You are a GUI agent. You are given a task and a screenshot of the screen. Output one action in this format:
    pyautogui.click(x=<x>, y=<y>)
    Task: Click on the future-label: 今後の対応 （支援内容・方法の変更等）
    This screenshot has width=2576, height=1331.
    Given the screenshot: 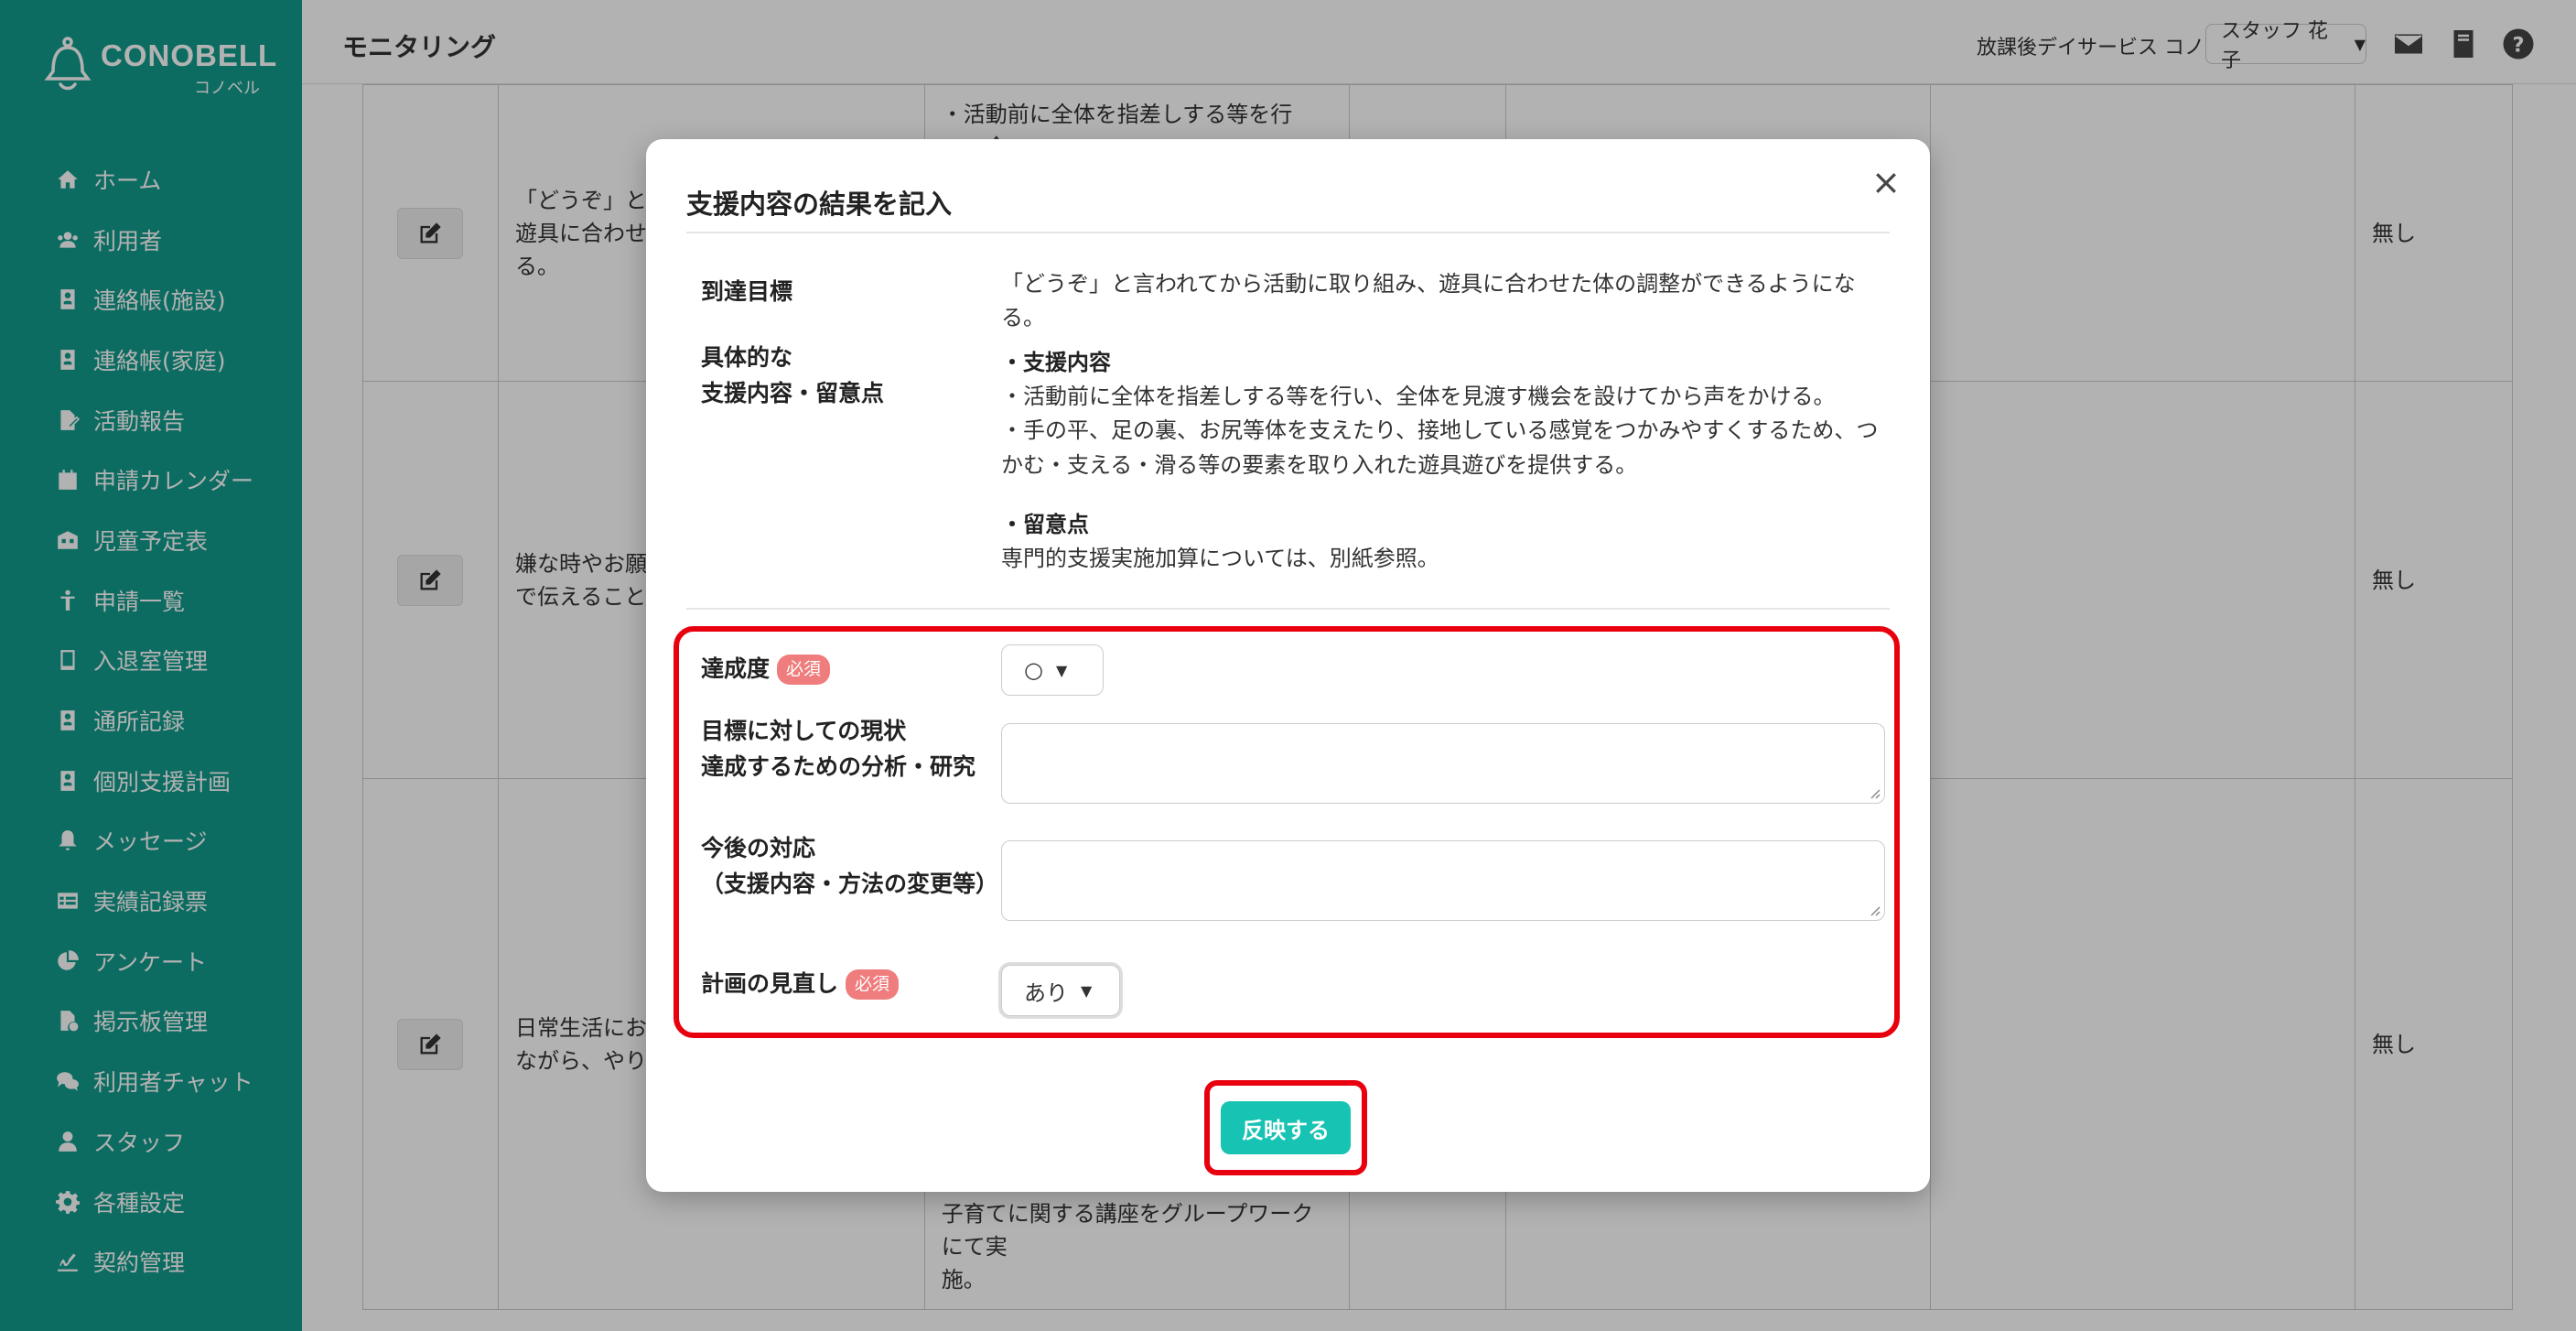 What is the action you would take?
    pyautogui.click(x=849, y=867)
    